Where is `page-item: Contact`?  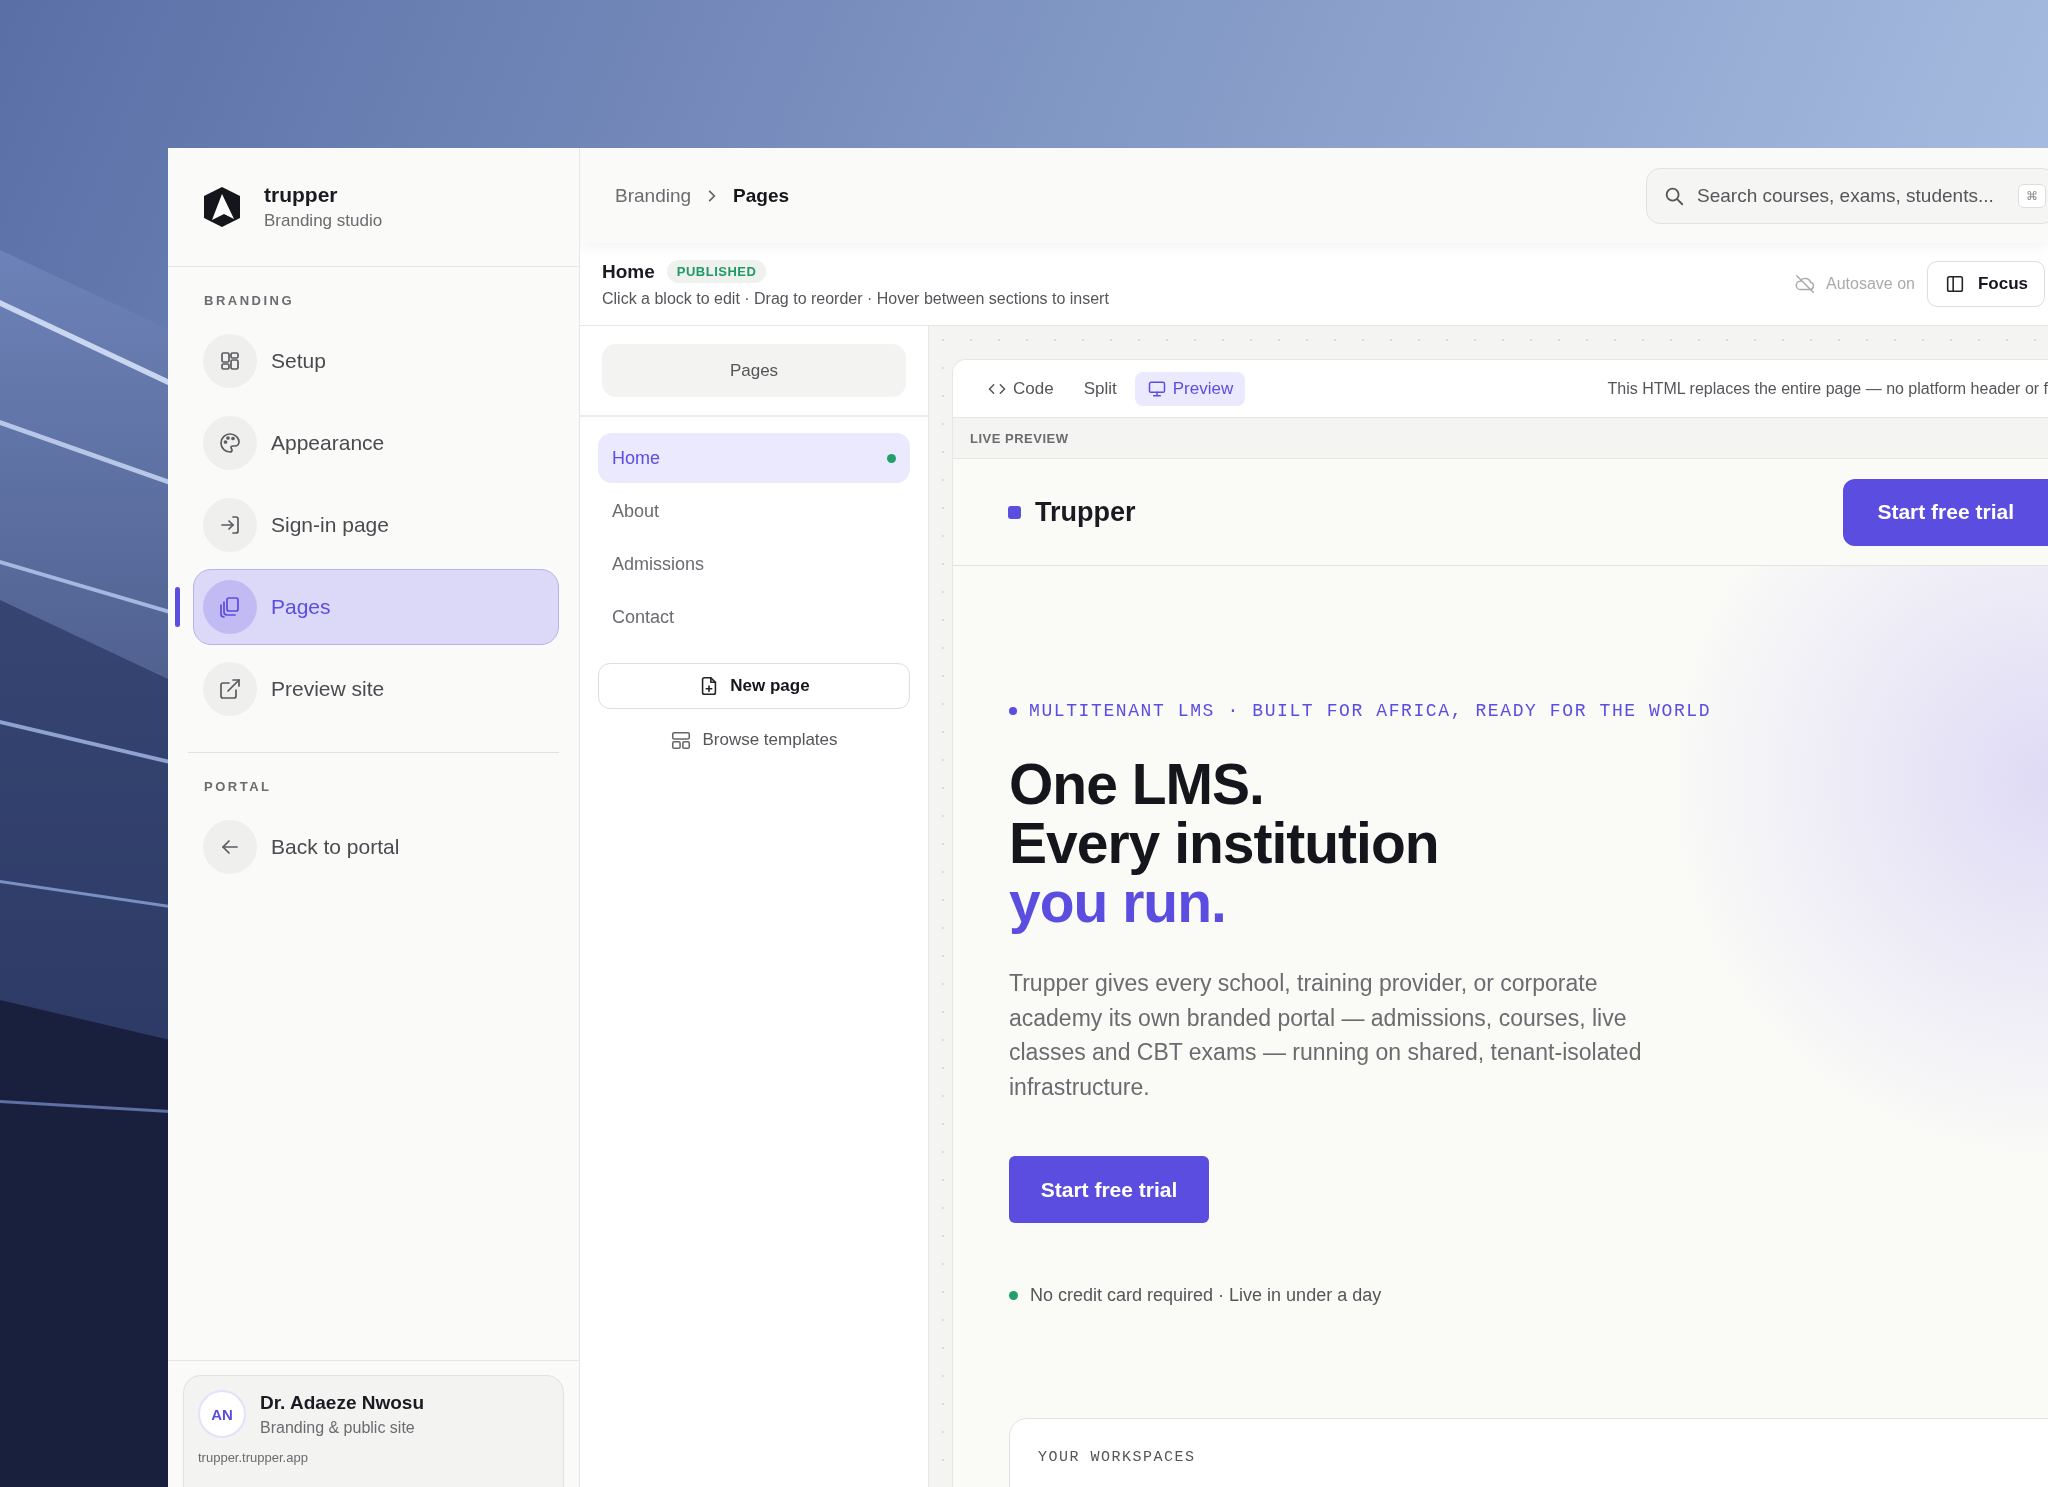 page-item: Contact is located at coordinates (754, 617).